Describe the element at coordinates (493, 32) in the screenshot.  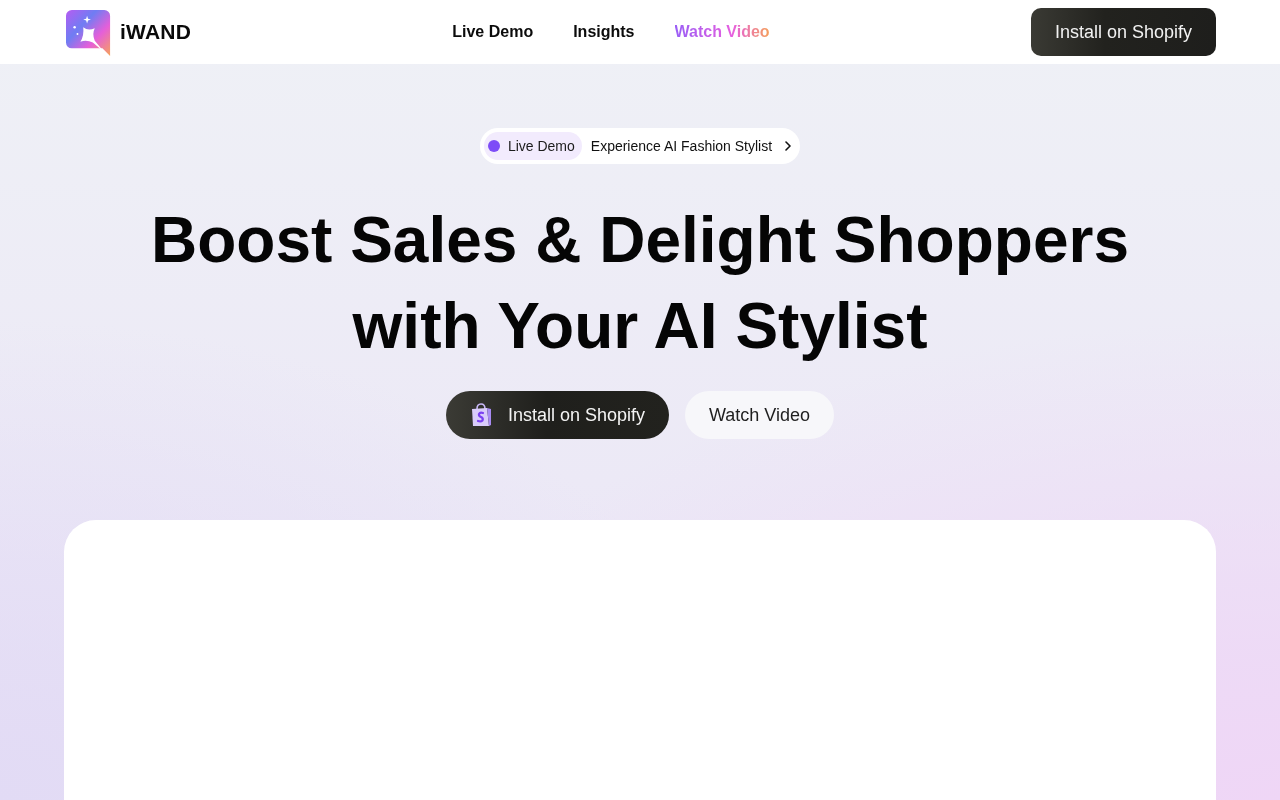
I see `nav-link: Live Demo` at that location.